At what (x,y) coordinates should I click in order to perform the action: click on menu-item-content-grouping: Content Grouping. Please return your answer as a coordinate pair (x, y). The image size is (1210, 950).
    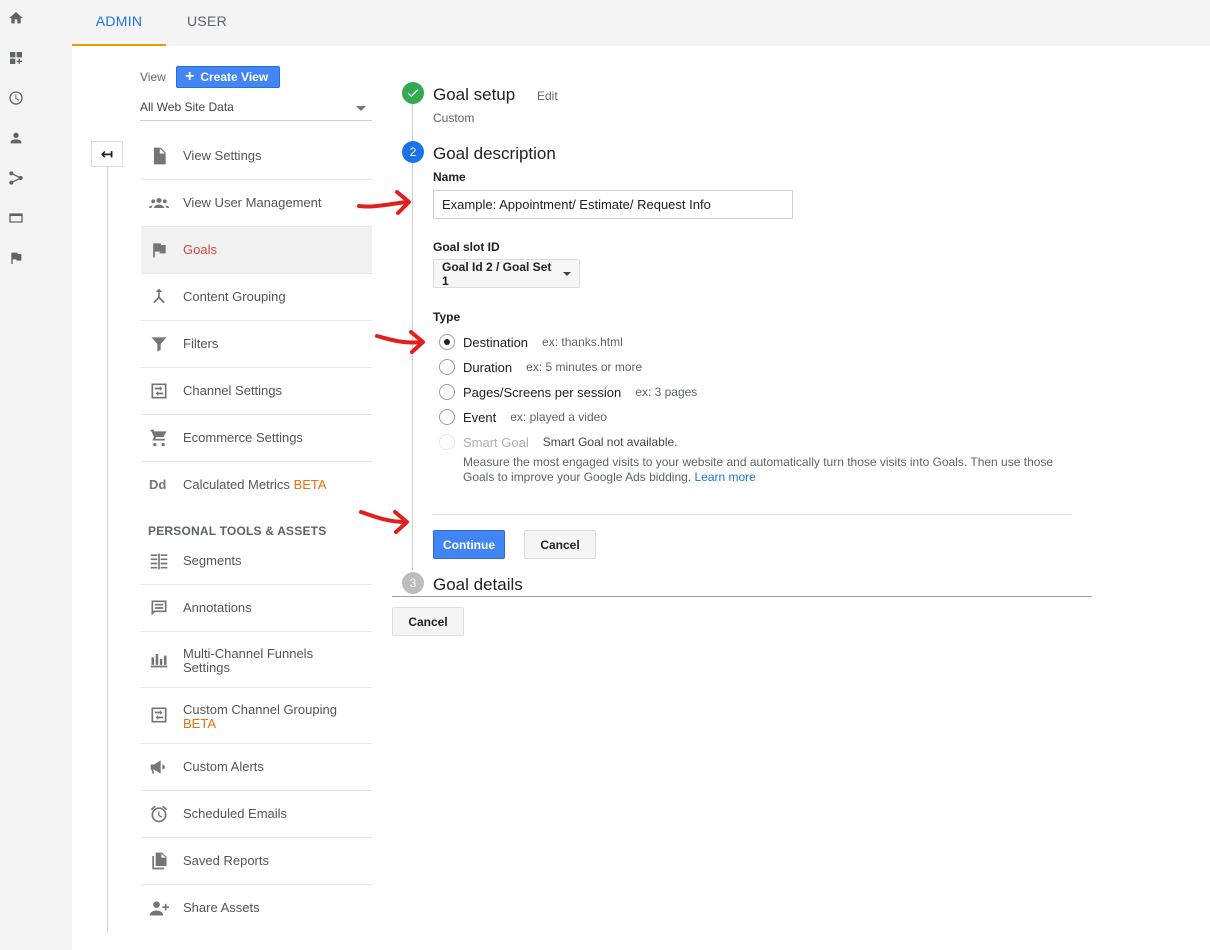
    Looking at the image, I should click on (256, 297).